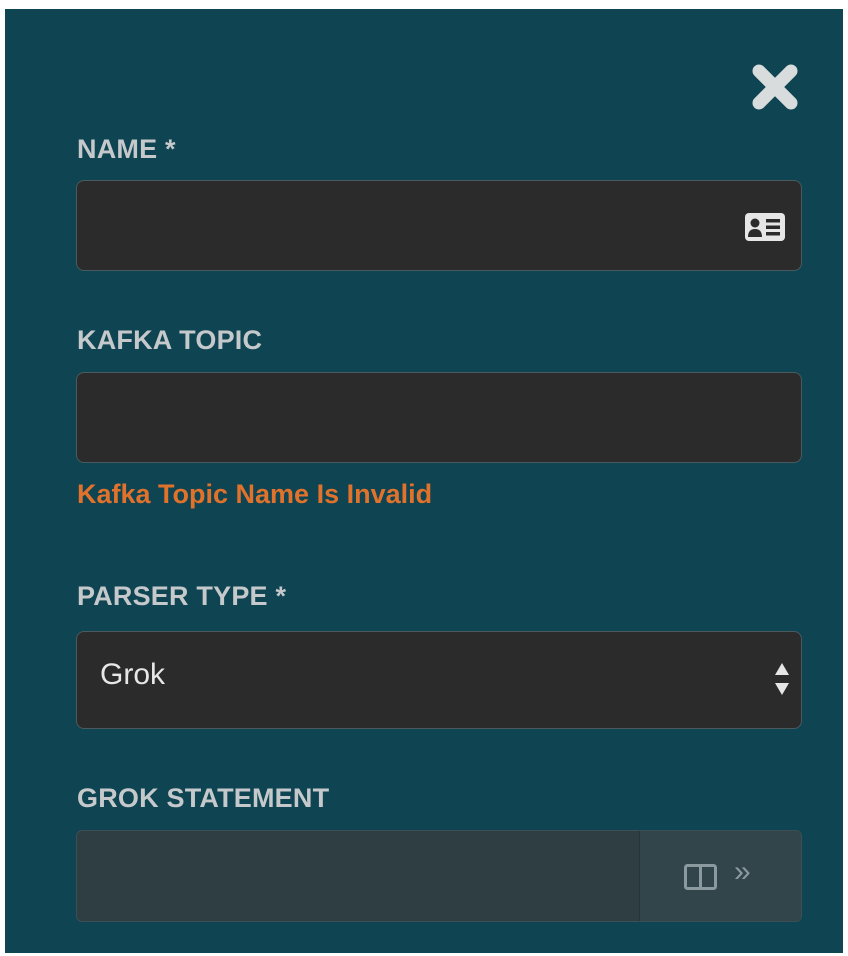 This screenshot has width=848, height=956. Describe the element at coordinates (782, 679) in the screenshot. I see `sort-arrows-icon` at that location.